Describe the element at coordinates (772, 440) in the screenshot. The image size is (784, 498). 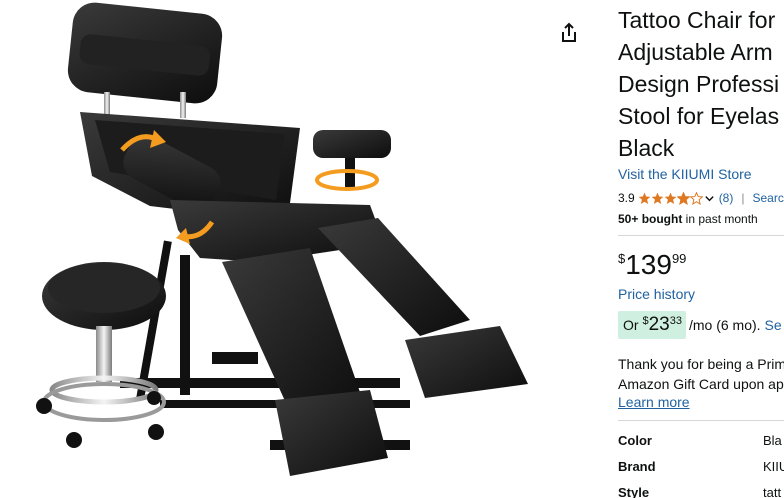
I see `spec-value-color: Bla` at that location.